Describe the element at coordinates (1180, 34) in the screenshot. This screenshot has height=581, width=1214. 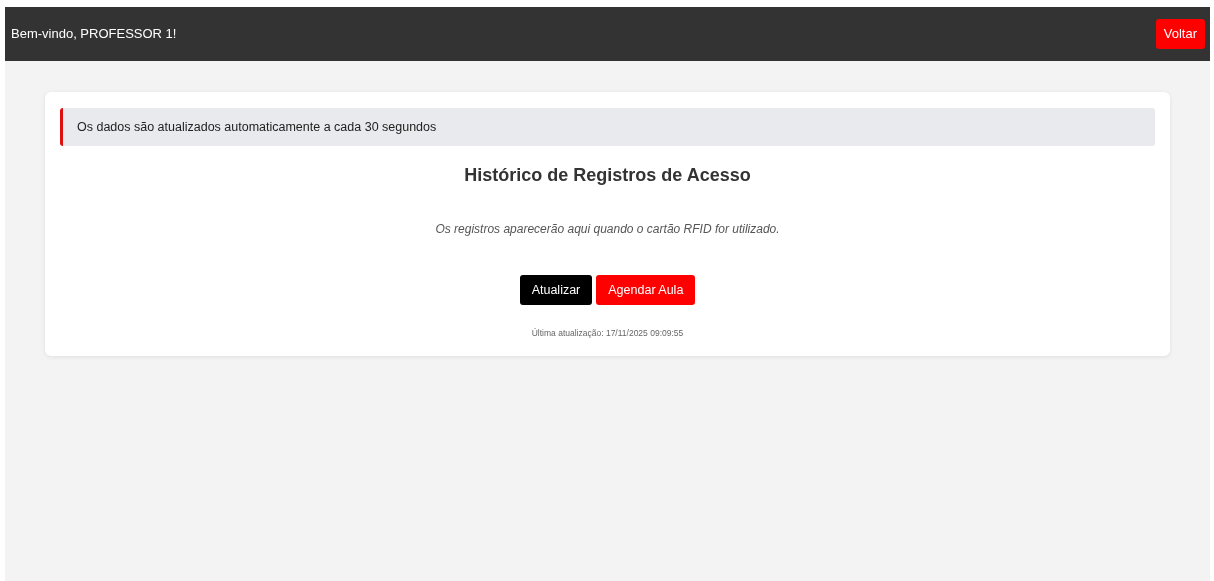
I see `back-button: Voltar` at that location.